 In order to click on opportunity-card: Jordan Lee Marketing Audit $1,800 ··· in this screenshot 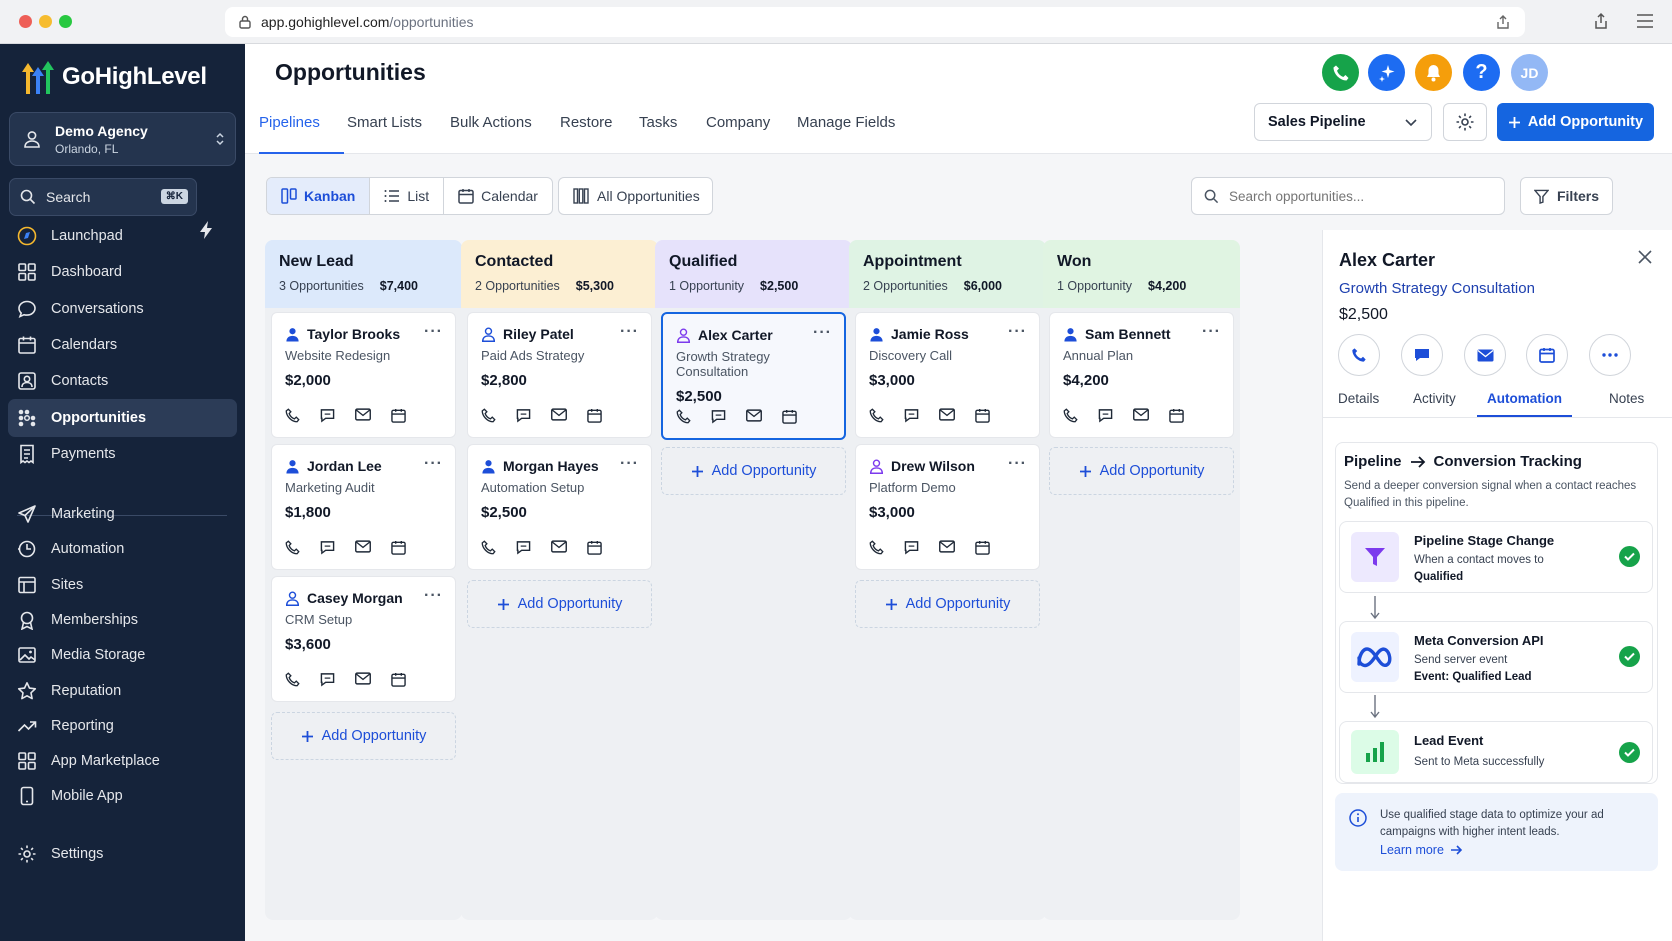, I will do `click(363, 507)`.